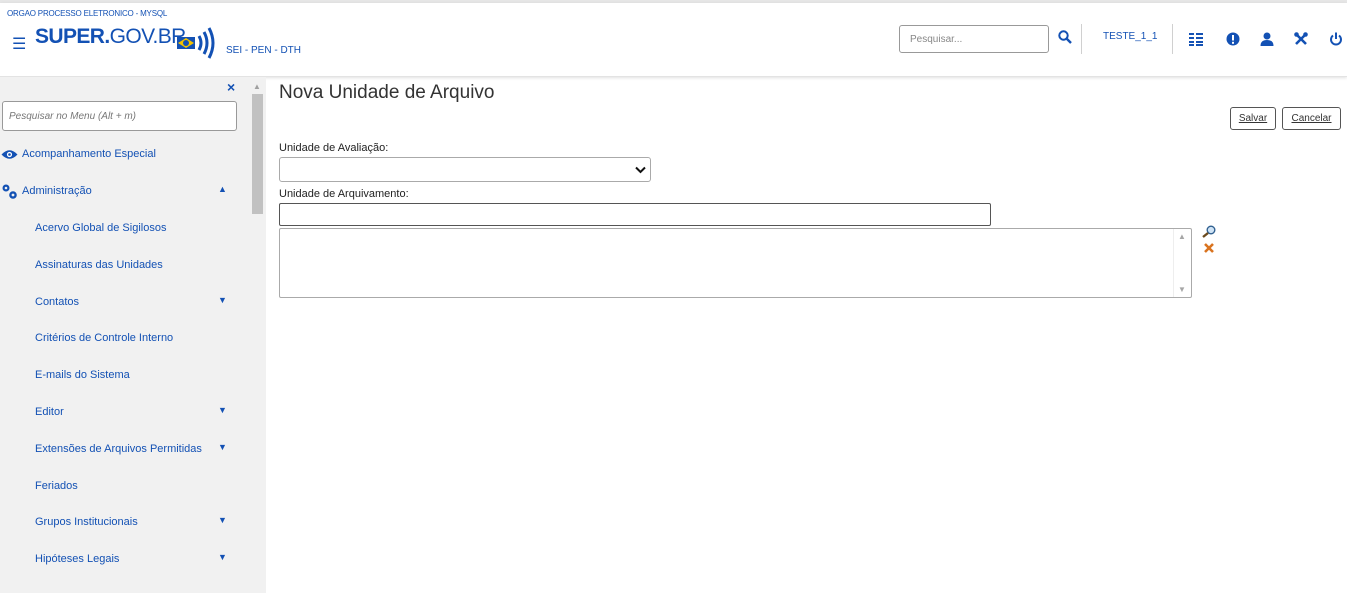 This screenshot has width=1347, height=593. Describe the element at coordinates (125, 487) in the screenshot. I see `sidebar-item-feriados: Feriados` at that location.